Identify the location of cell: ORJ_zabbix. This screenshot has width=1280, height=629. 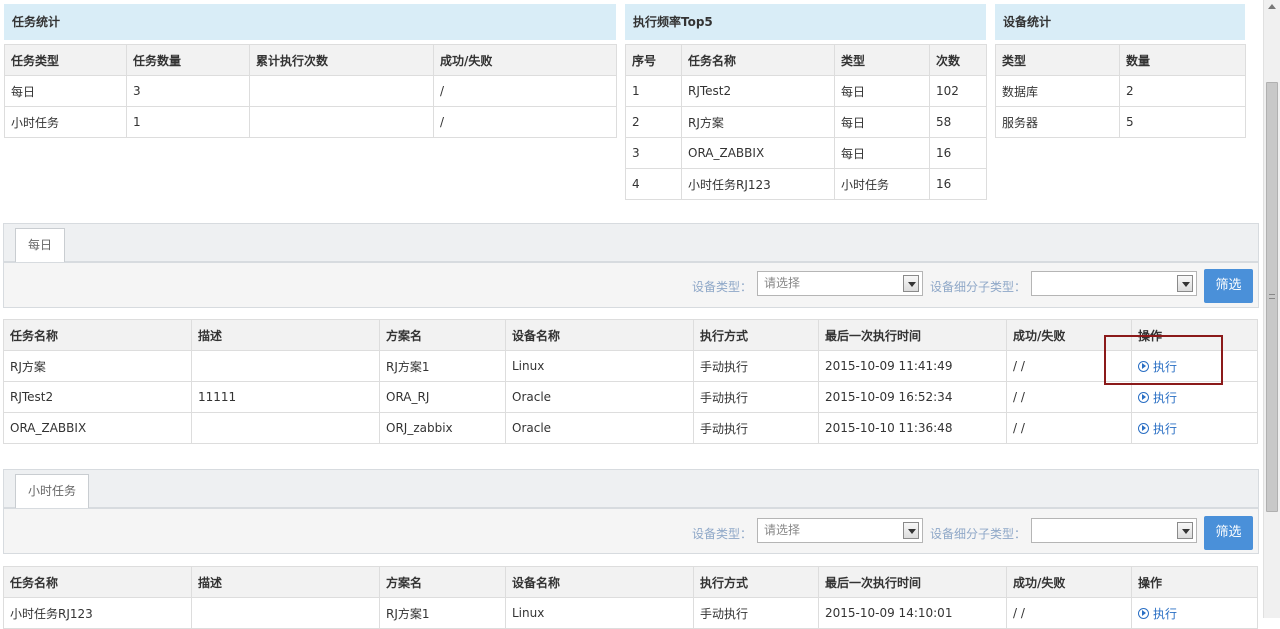
(442, 428).